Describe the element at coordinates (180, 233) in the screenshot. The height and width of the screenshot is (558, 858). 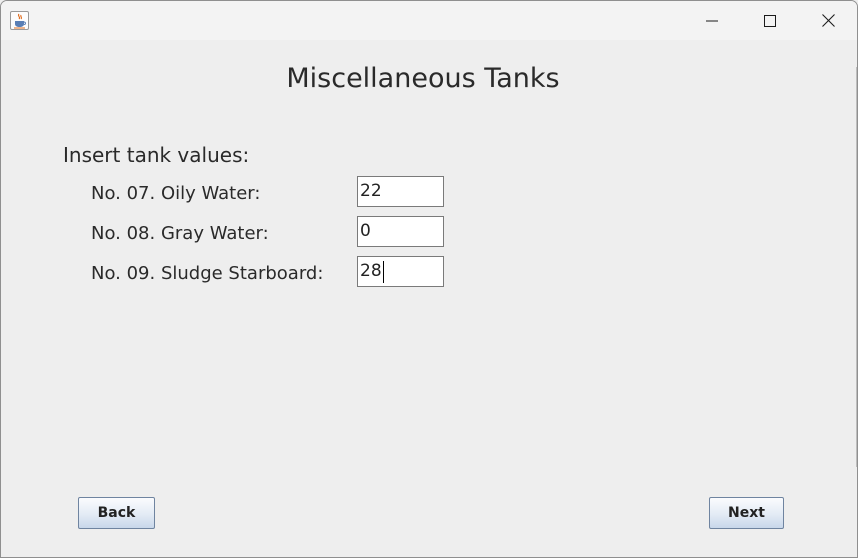
I see `tank-08-label: No. 08. Gray Water:` at that location.